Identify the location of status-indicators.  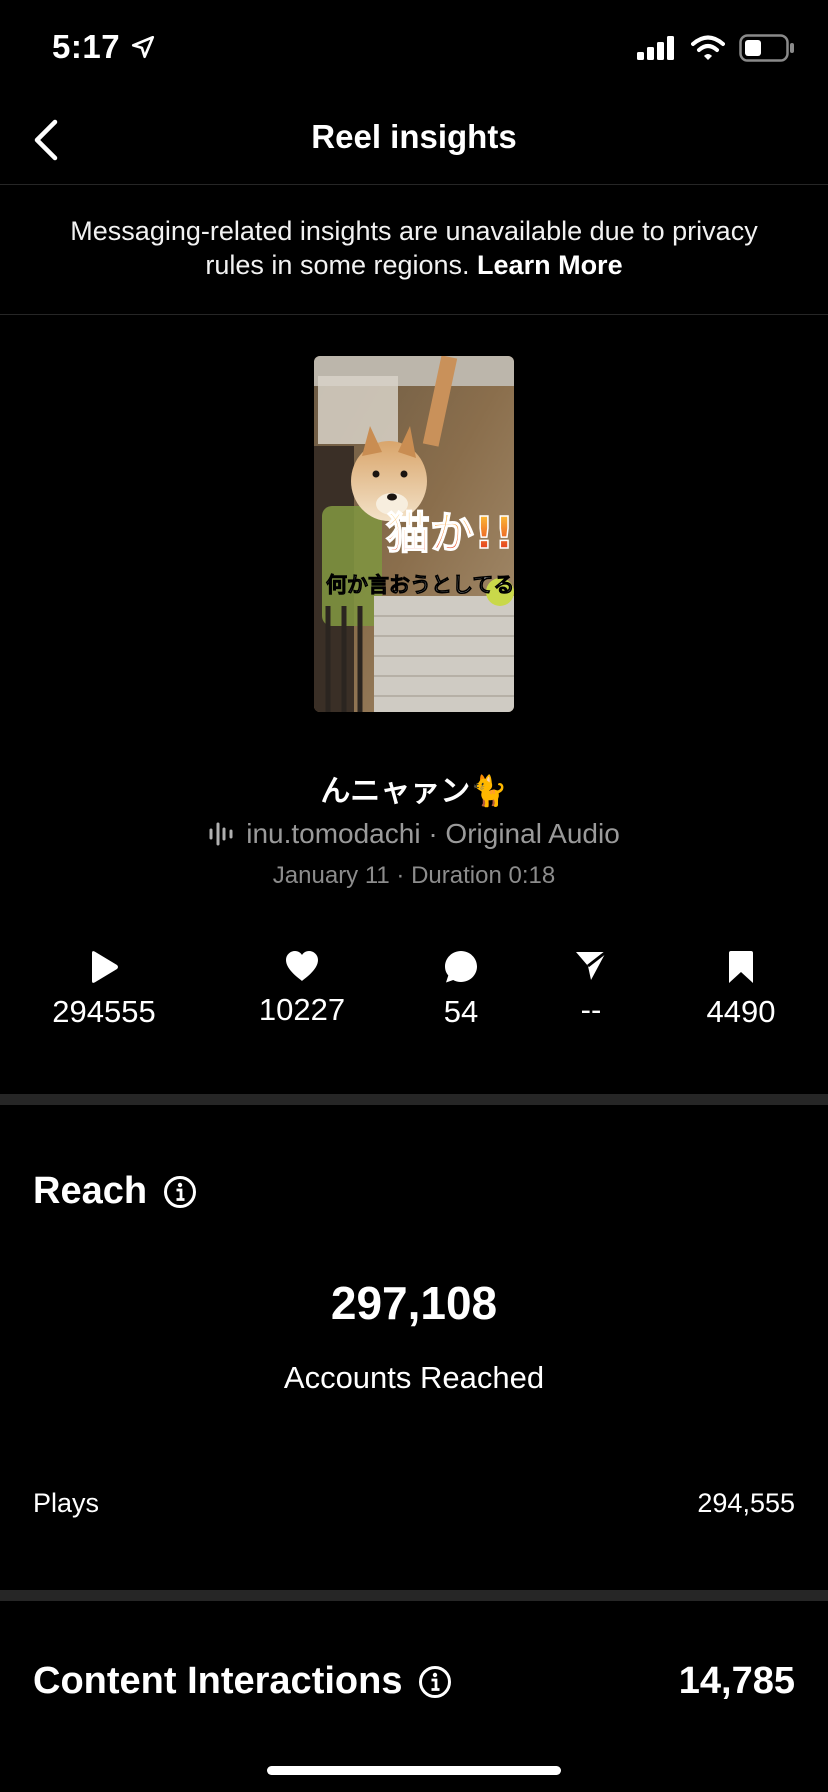
(716, 48).